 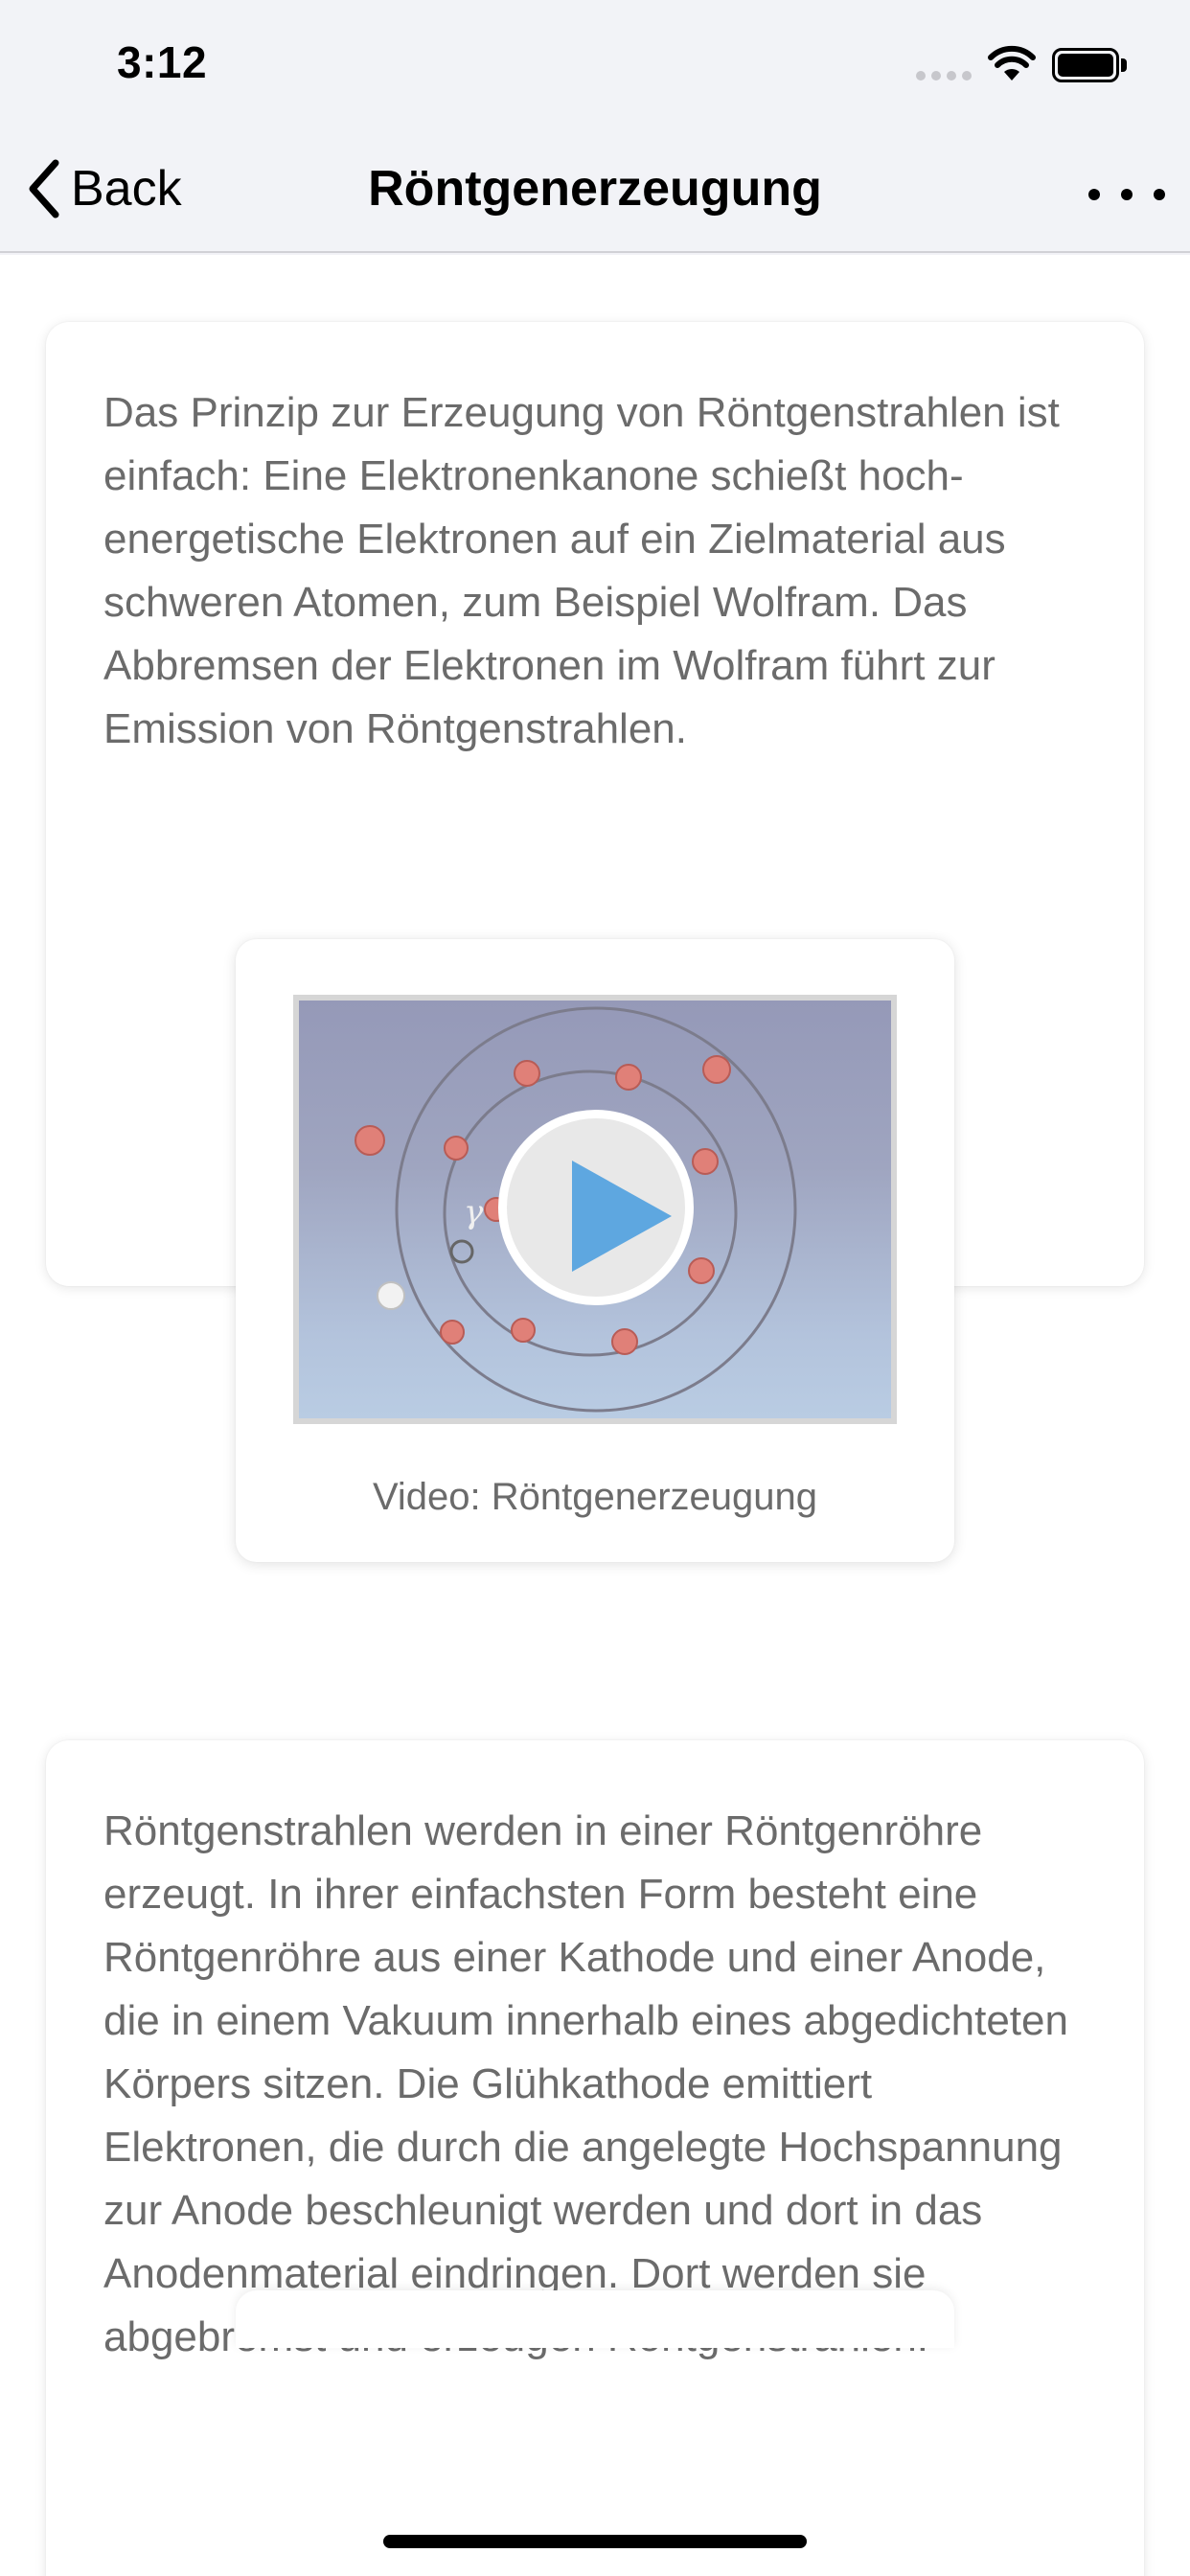 I want to click on video-thumbnail: γ, so click(x=595, y=1209).